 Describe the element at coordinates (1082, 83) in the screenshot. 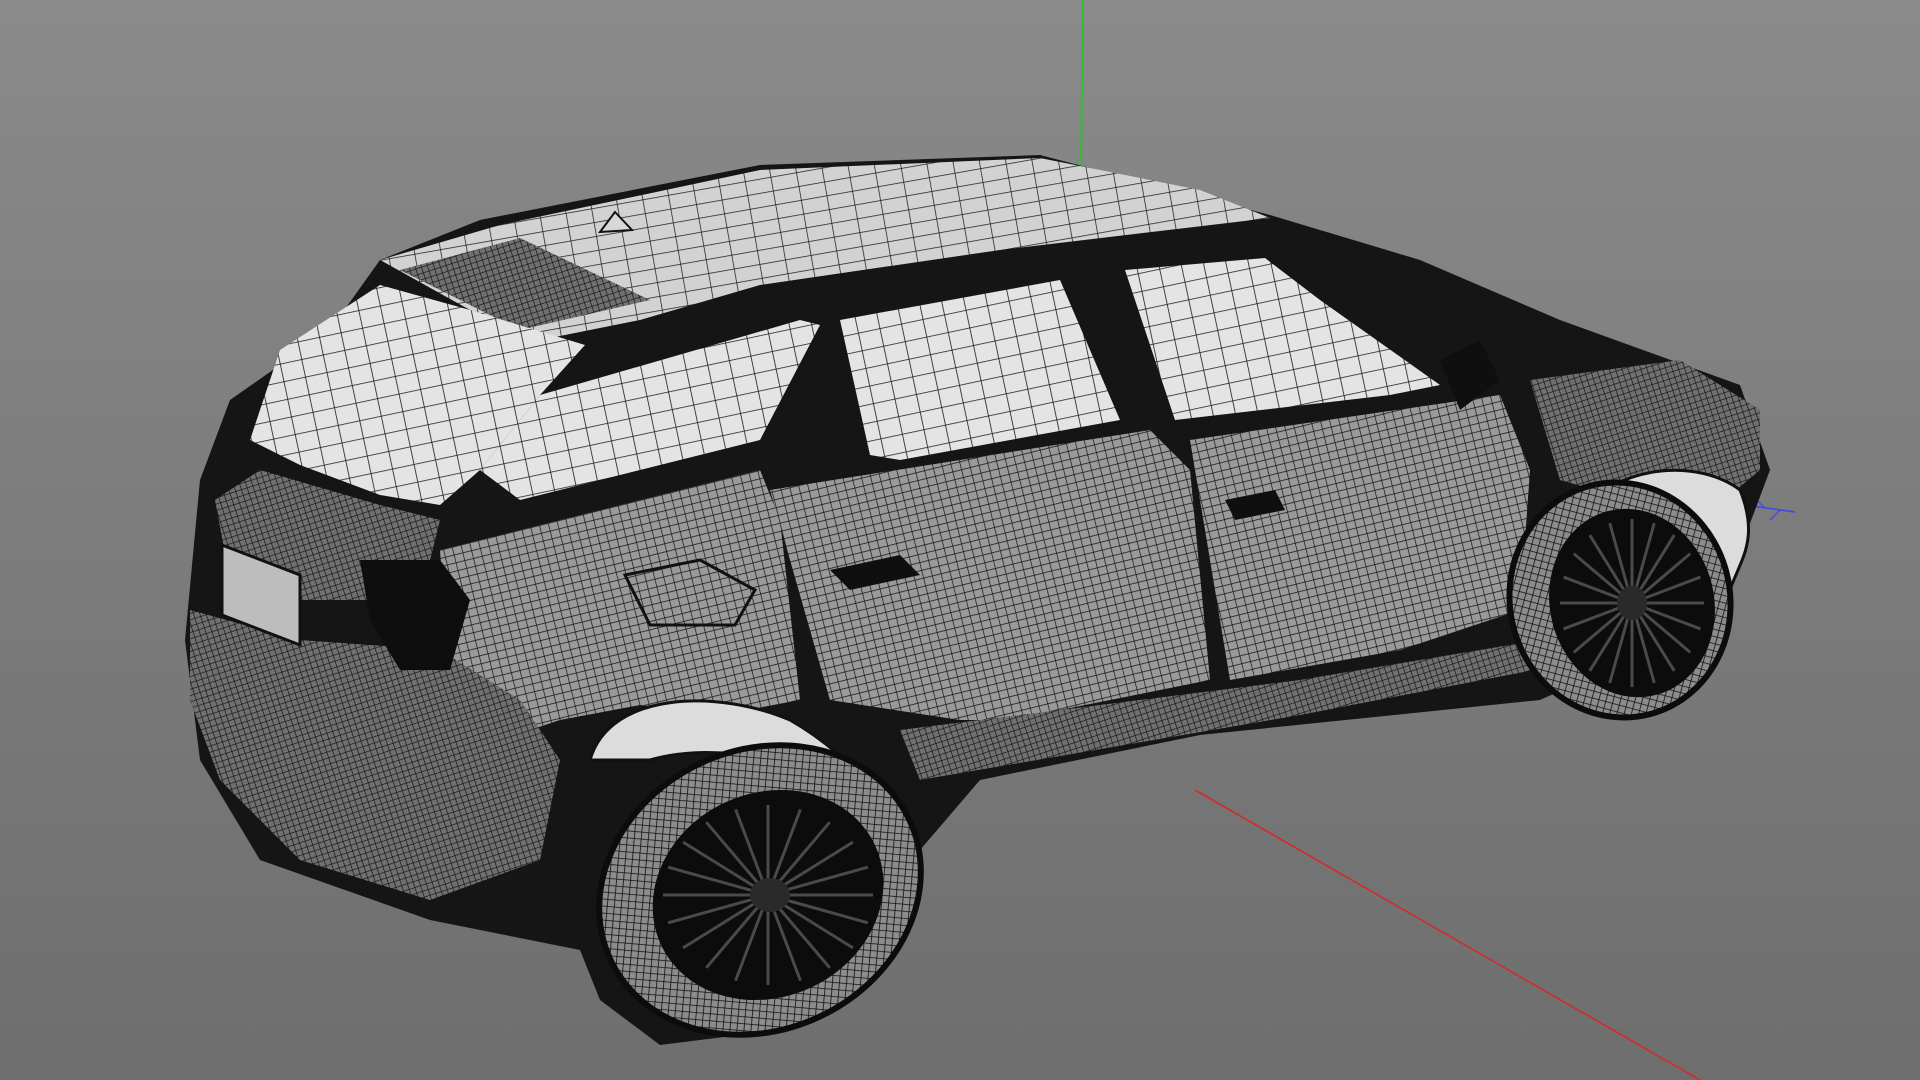

I see `axis-y-line` at that location.